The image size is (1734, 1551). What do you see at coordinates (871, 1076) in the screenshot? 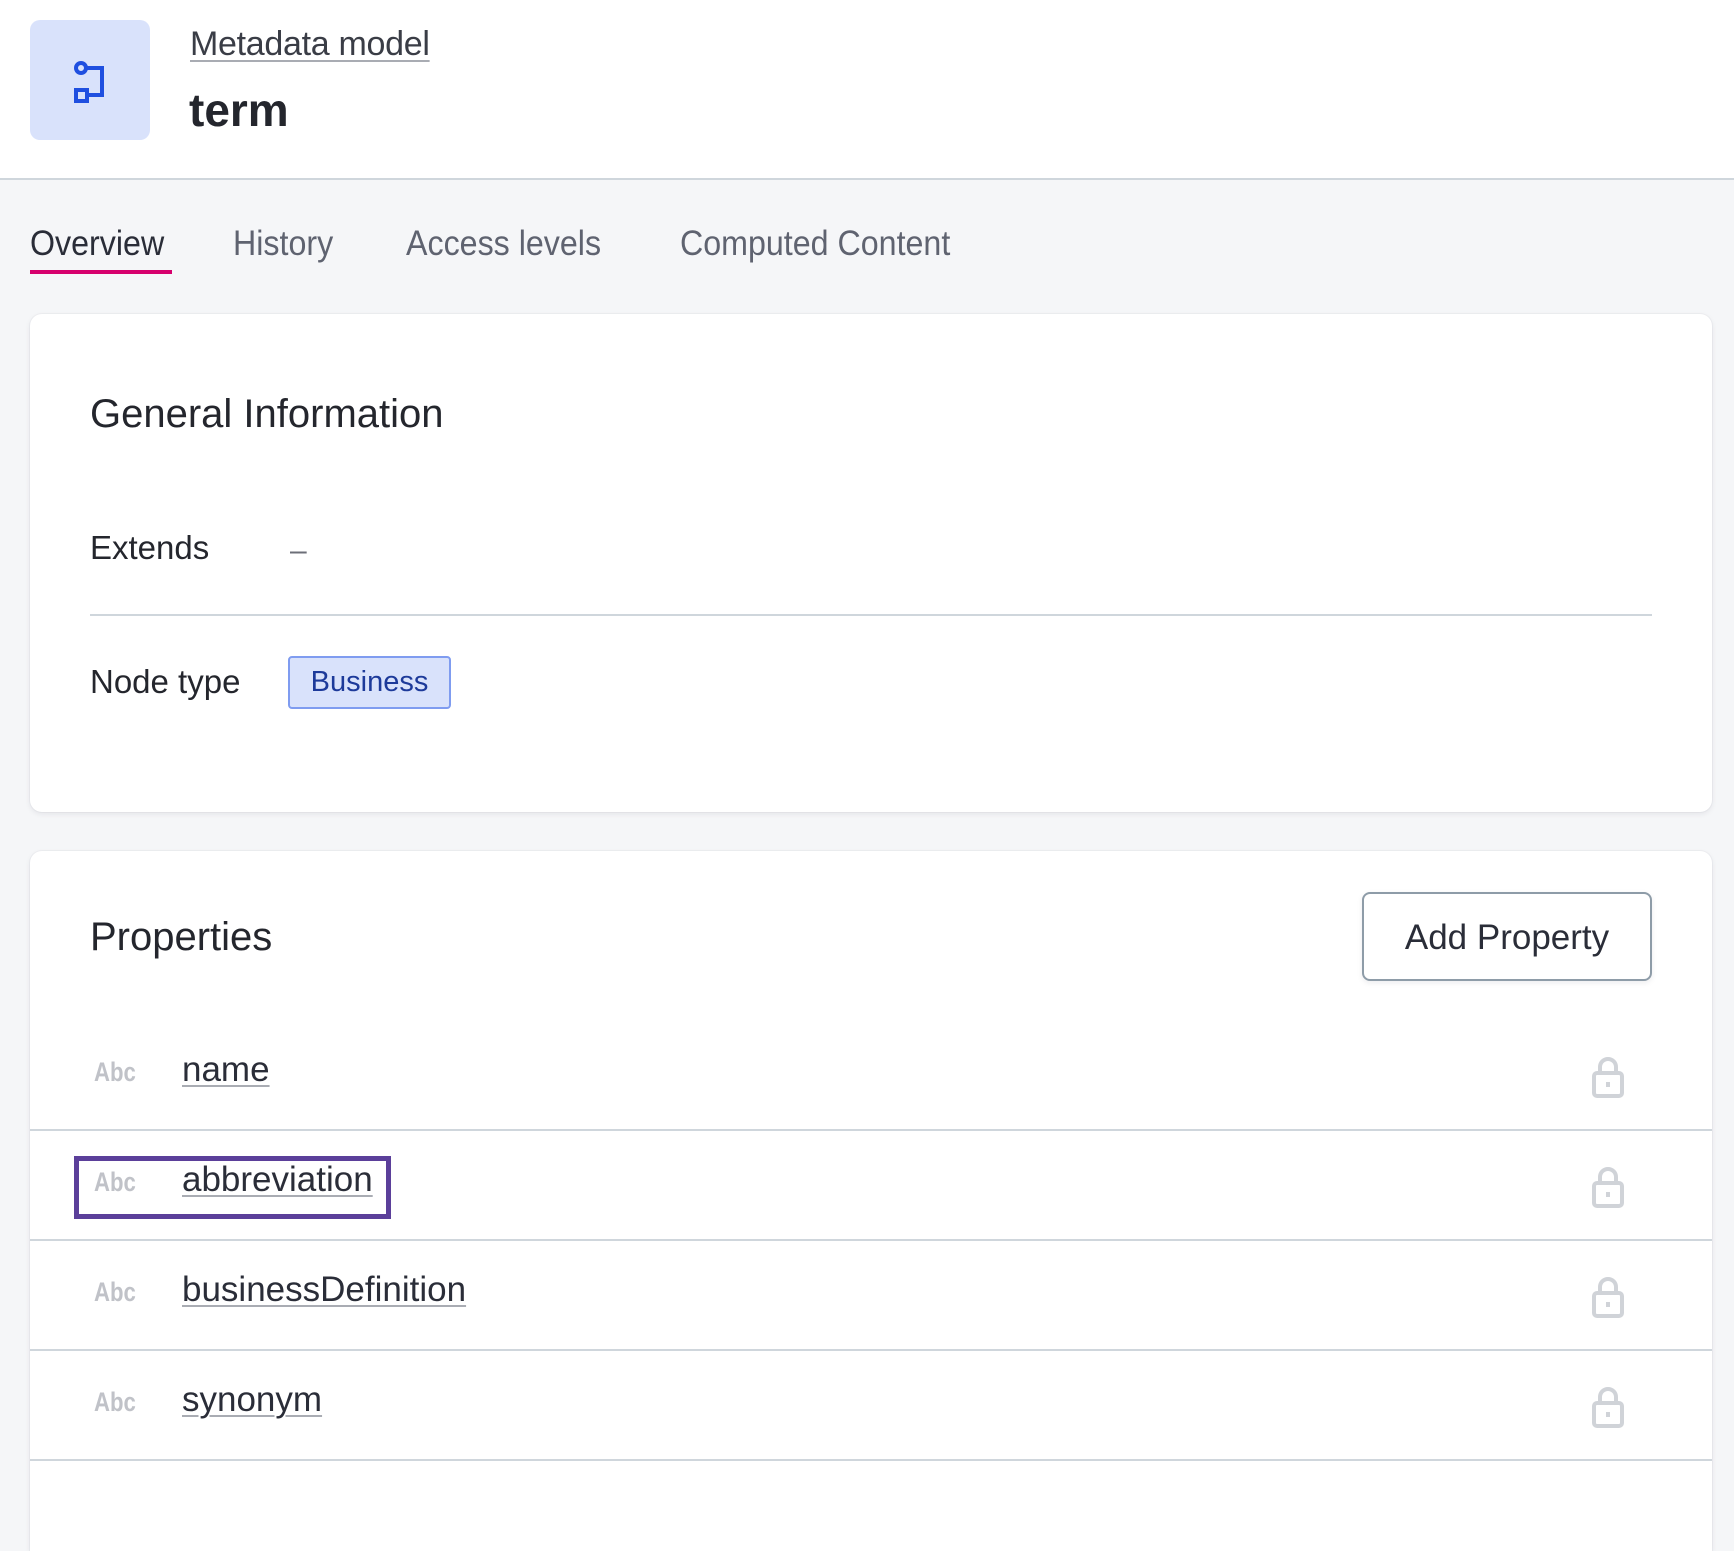
I see `property-row: Abc name` at bounding box center [871, 1076].